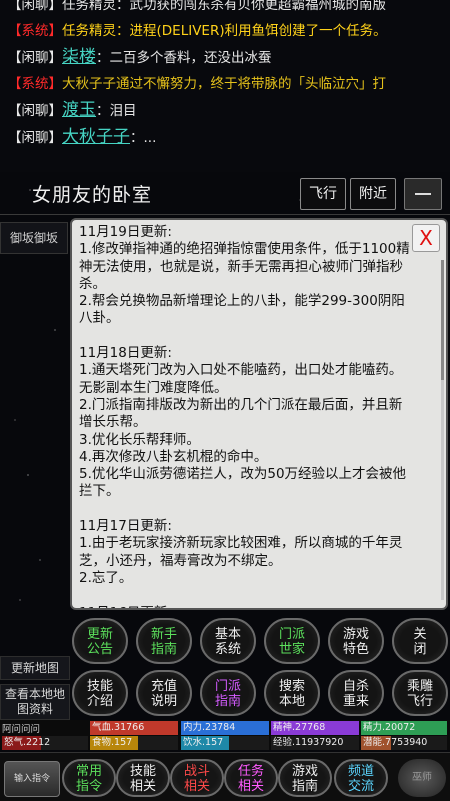  I want to click on stat-bar: 精力.20072, so click(404, 728).